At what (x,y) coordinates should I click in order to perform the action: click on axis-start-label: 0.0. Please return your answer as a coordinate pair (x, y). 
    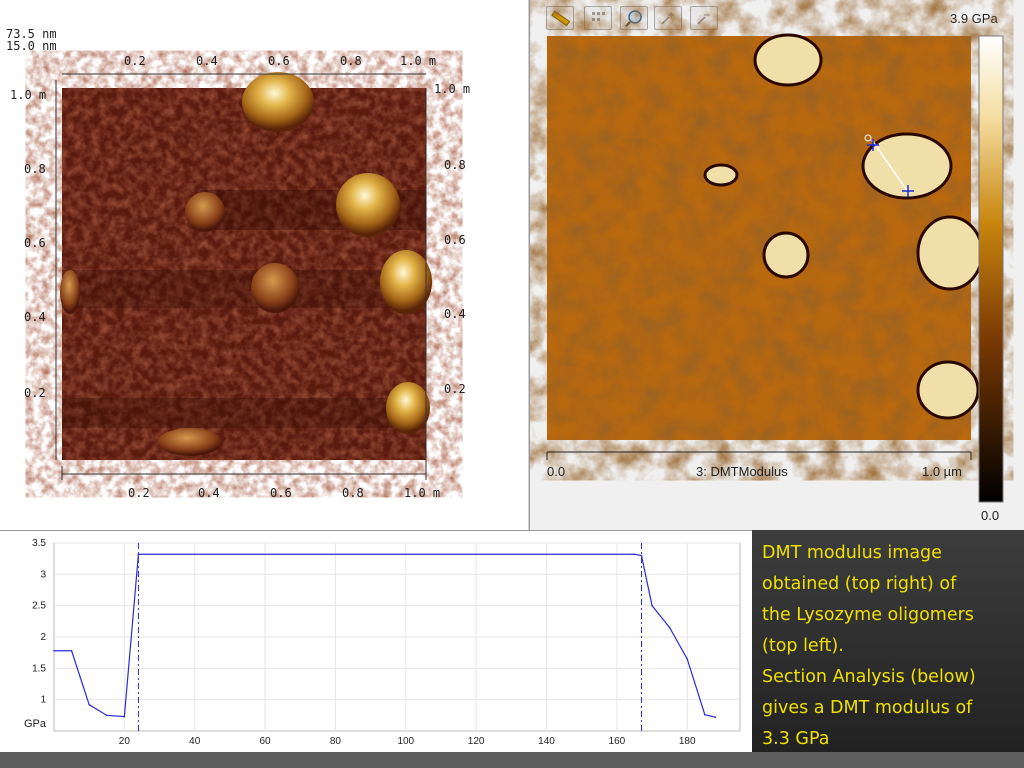
    Looking at the image, I should click on (556, 471).